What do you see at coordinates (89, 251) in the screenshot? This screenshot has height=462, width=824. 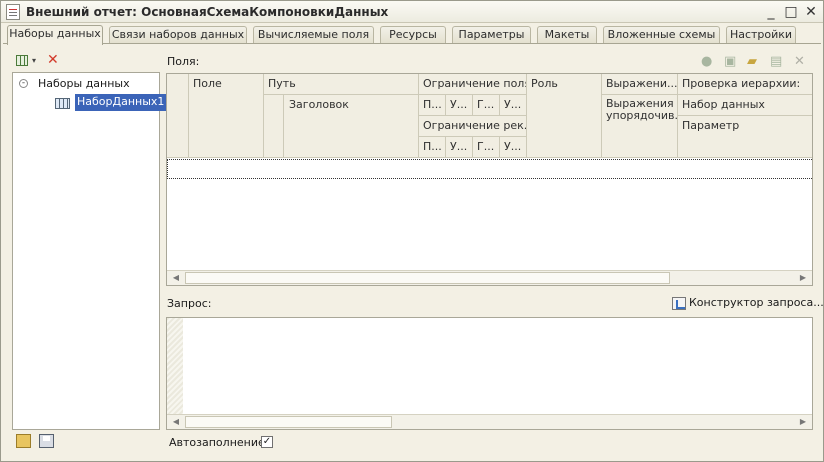 I see `datasets-tree: - Наборы данных НаборДанных1` at bounding box center [89, 251].